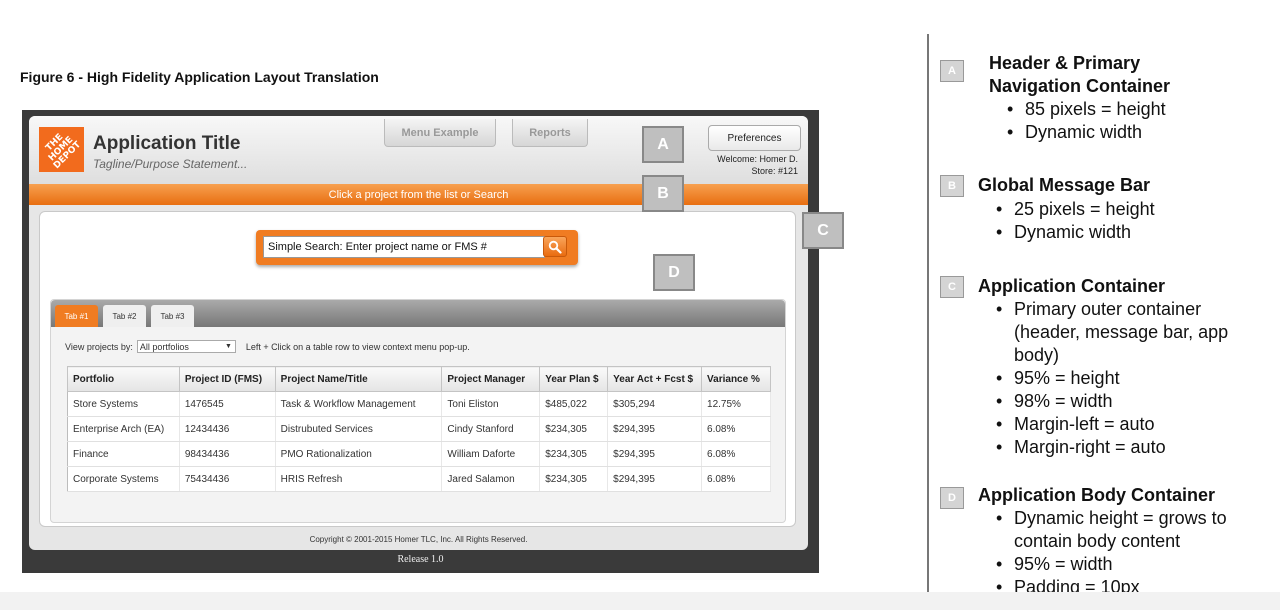 The width and height of the screenshot is (1280, 610). What do you see at coordinates (418, 313) in the screenshot?
I see `tab-bar: Tab #1 Tab #2 Tab #3` at bounding box center [418, 313].